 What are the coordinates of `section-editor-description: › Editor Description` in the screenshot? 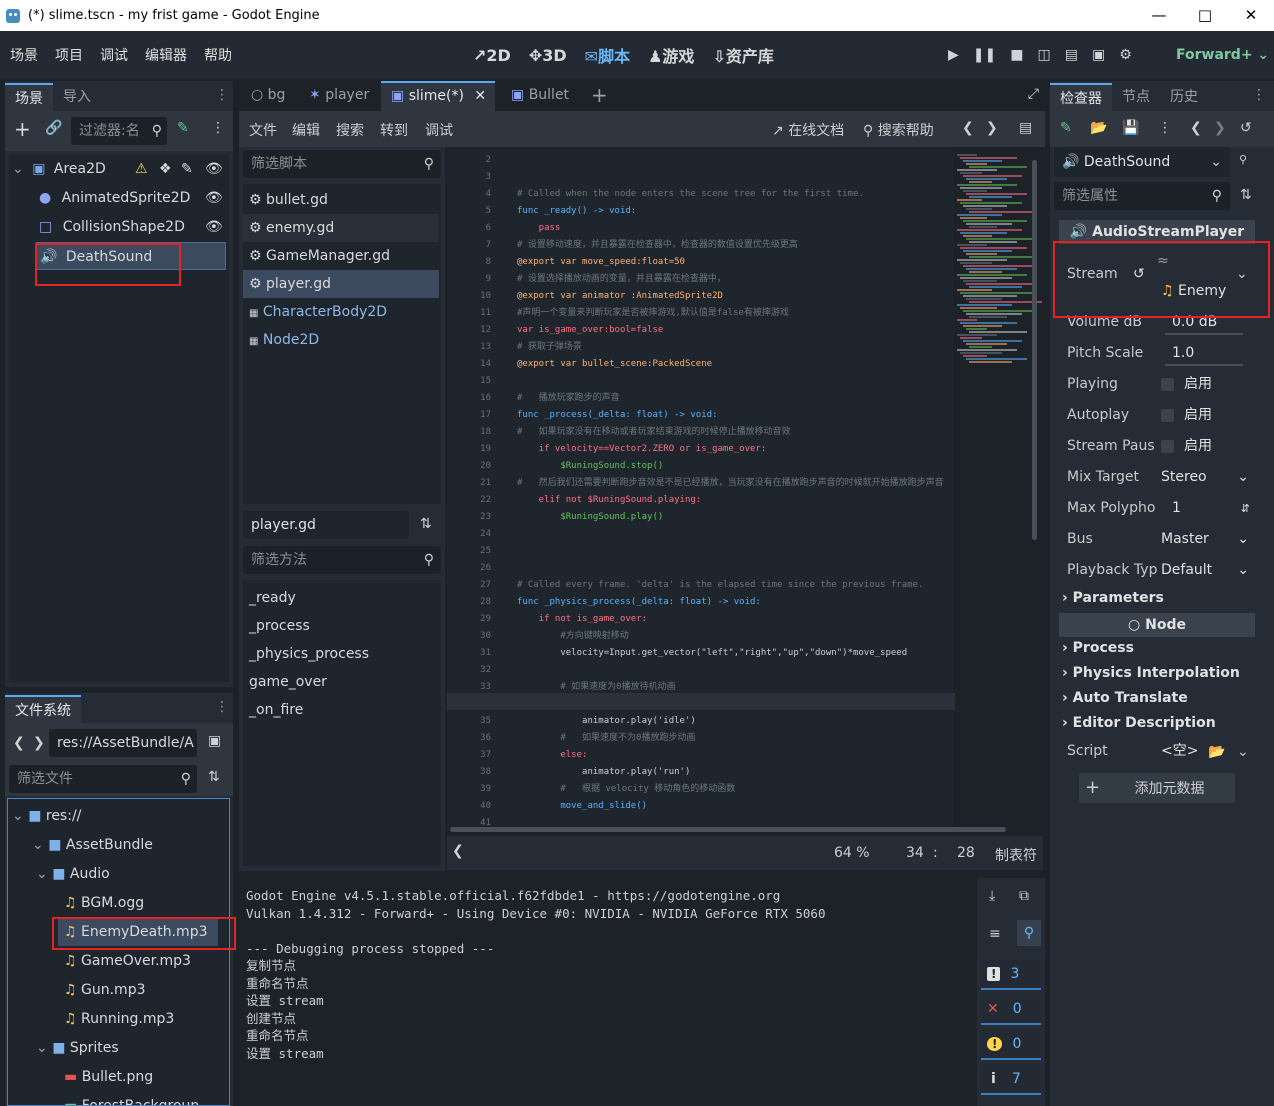 It's located at (1139, 723).